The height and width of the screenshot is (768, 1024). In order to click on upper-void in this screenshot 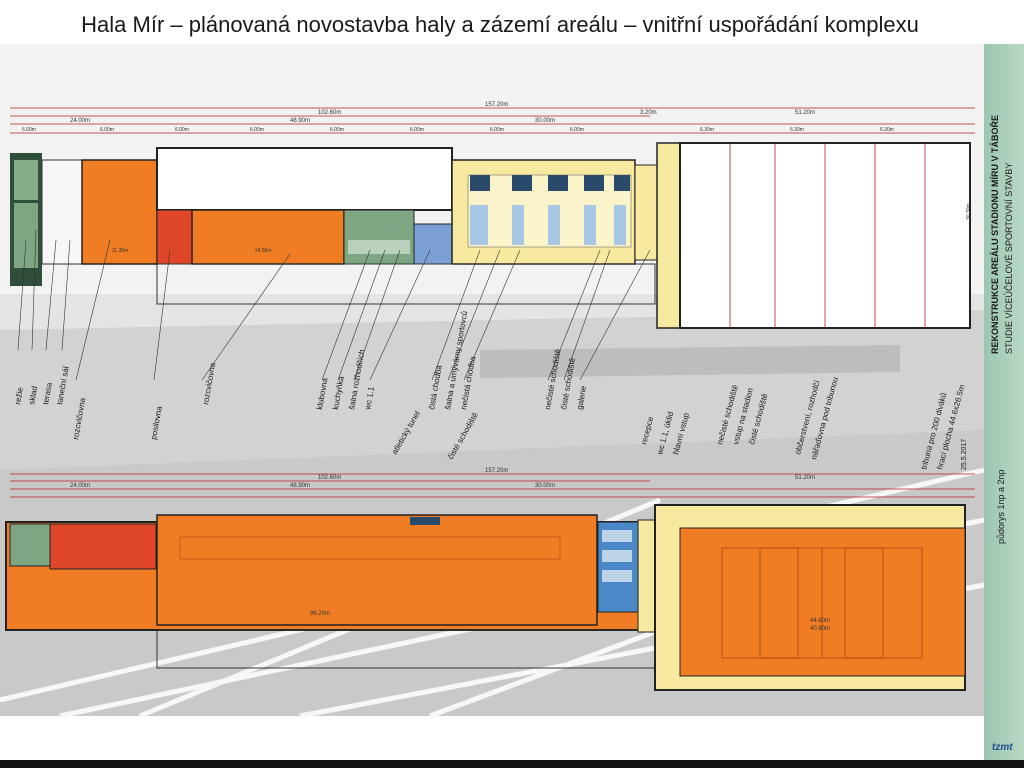, I will do `click(304, 179)`.